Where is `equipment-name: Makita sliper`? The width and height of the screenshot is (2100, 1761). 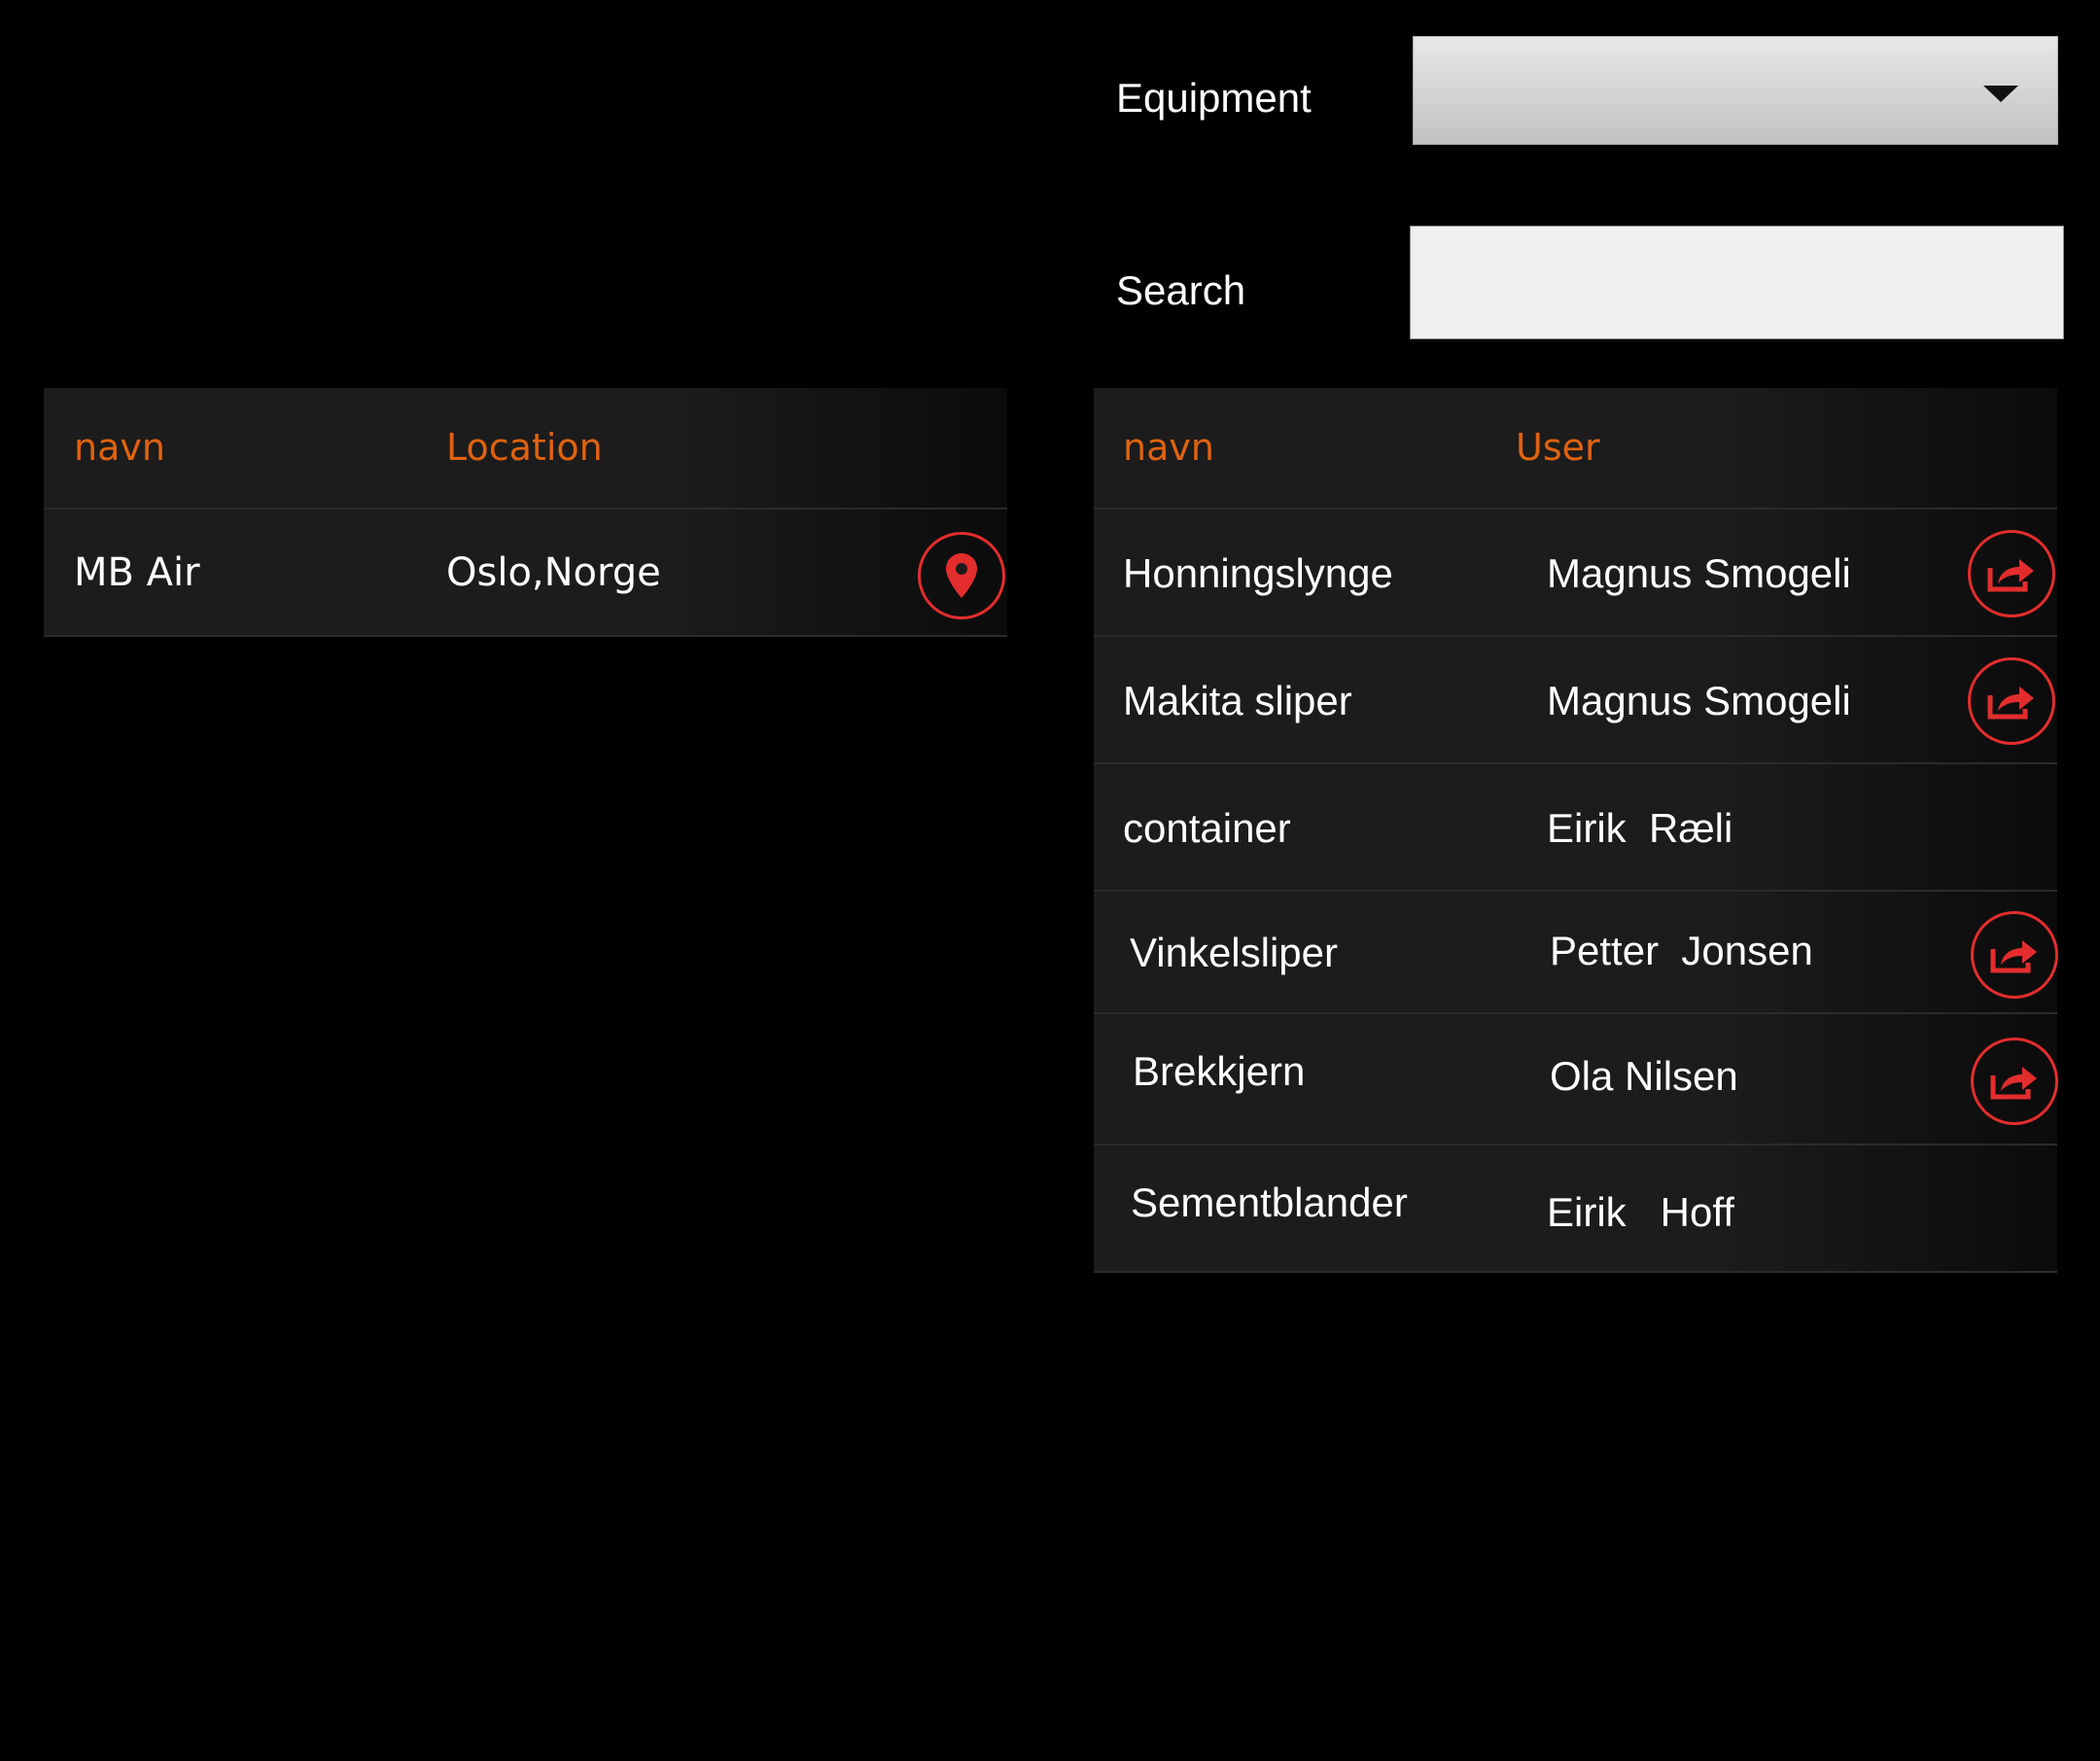 equipment-name: Makita sliper is located at coordinates (1237, 701).